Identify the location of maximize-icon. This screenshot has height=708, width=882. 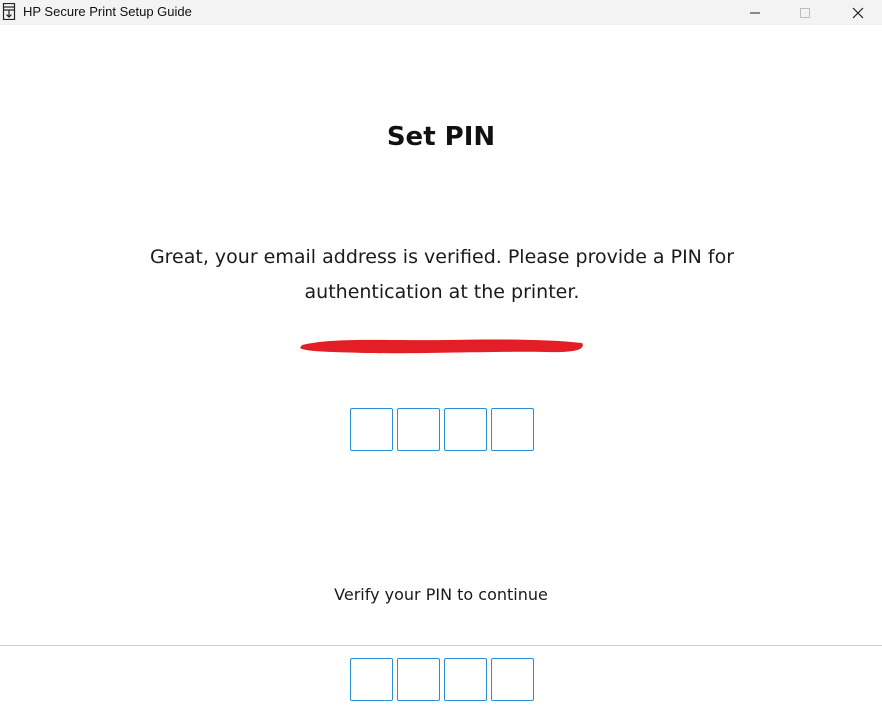
(805, 12).